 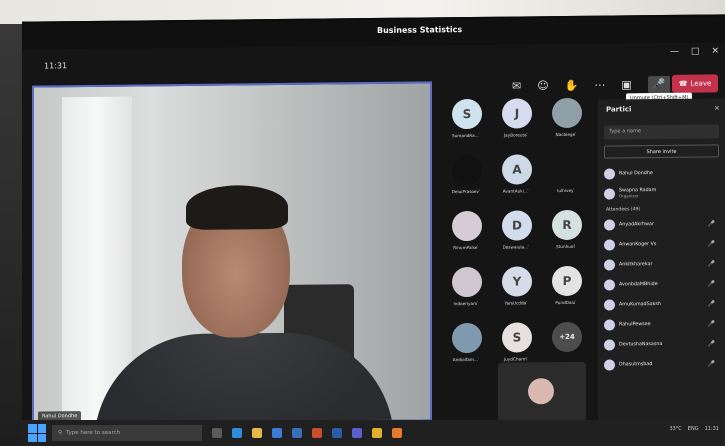 What do you see at coordinates (609, 173) in the screenshot?
I see `participant-row-avatar` at bounding box center [609, 173].